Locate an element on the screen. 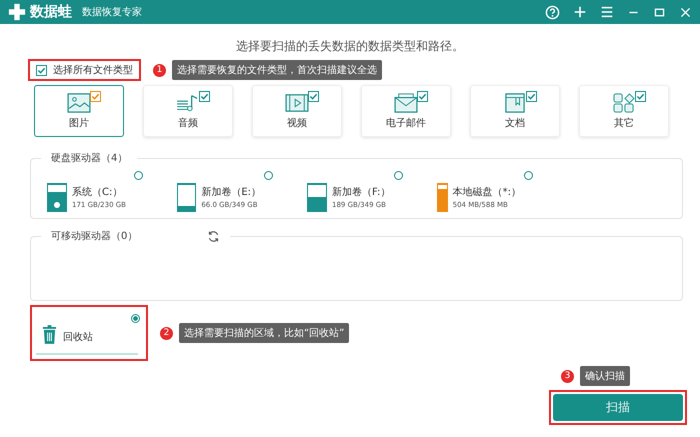 This screenshot has height=437, width=700. callout-tooltip: 选择需要扫描的区域，比如“回收站” is located at coordinates (264, 333).